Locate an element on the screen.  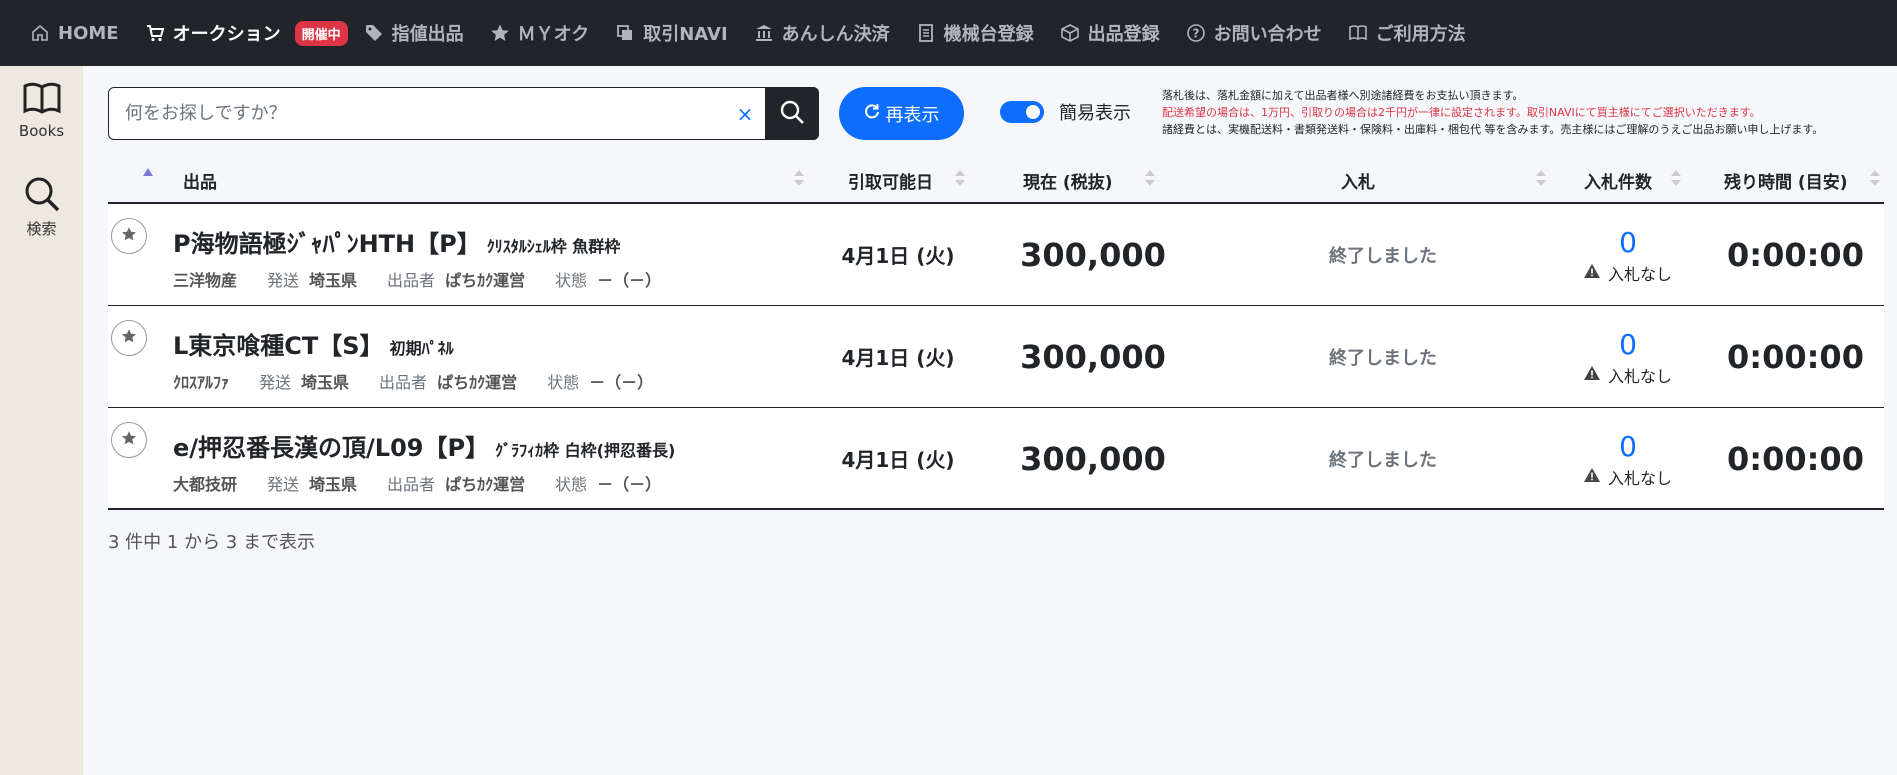
nav-my-auction-label: ＭＹオク is located at coordinates (553, 34).